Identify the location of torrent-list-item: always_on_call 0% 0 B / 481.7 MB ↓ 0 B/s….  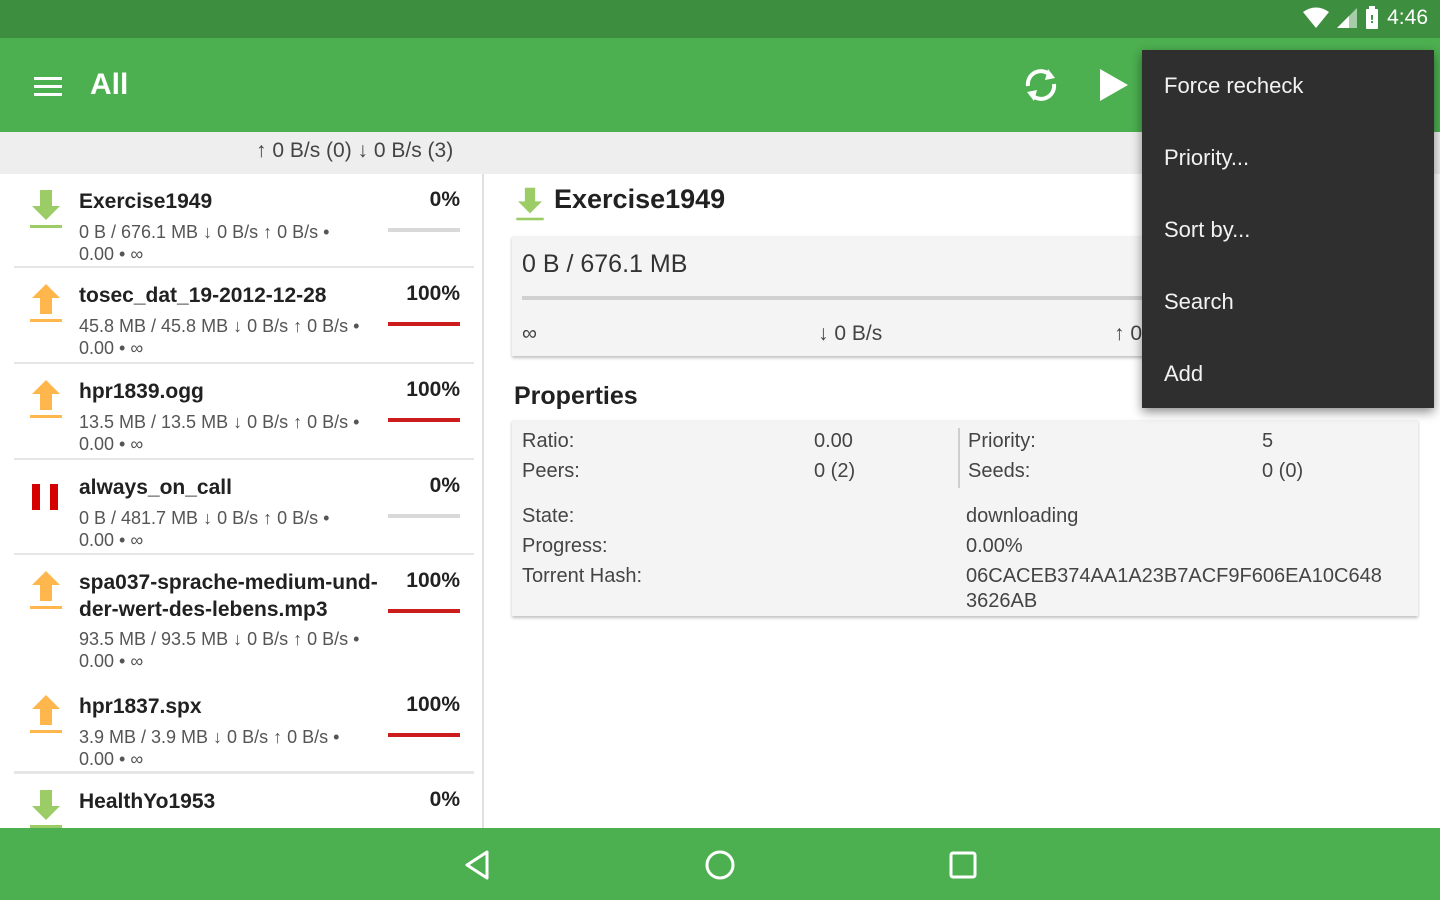
(244, 507).